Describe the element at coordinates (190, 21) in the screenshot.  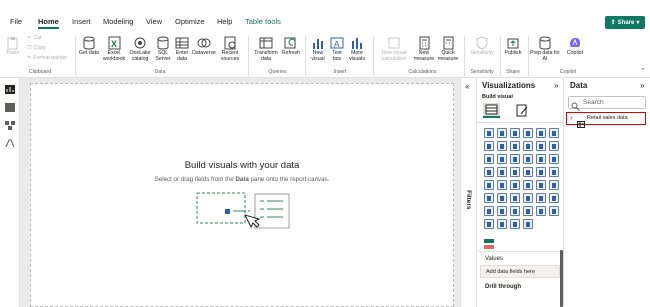
I see `menu-optimize: Optimize` at that location.